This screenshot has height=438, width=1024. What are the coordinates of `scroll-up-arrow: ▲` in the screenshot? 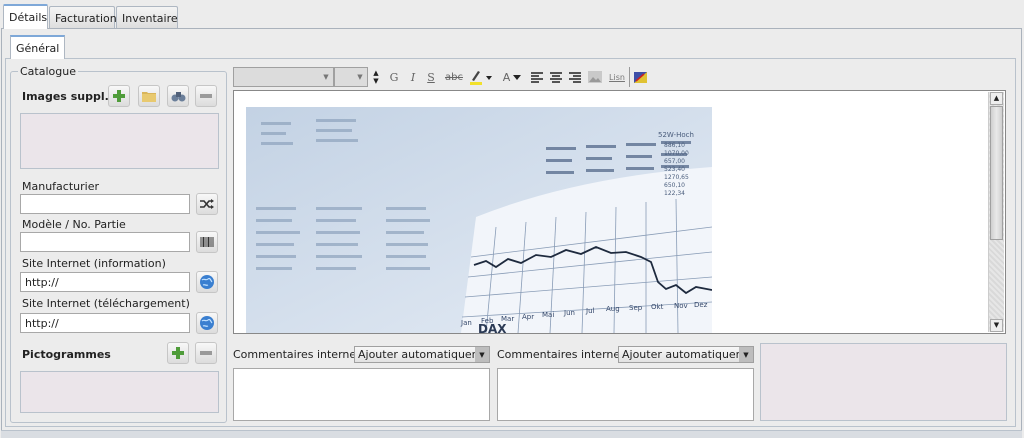 It's located at (996, 98).